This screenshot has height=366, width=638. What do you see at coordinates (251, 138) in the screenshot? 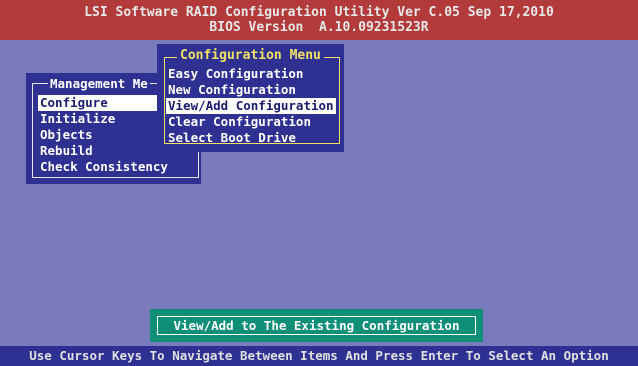
I see `config-item-select-boot-drive: Select Boot Drive` at bounding box center [251, 138].